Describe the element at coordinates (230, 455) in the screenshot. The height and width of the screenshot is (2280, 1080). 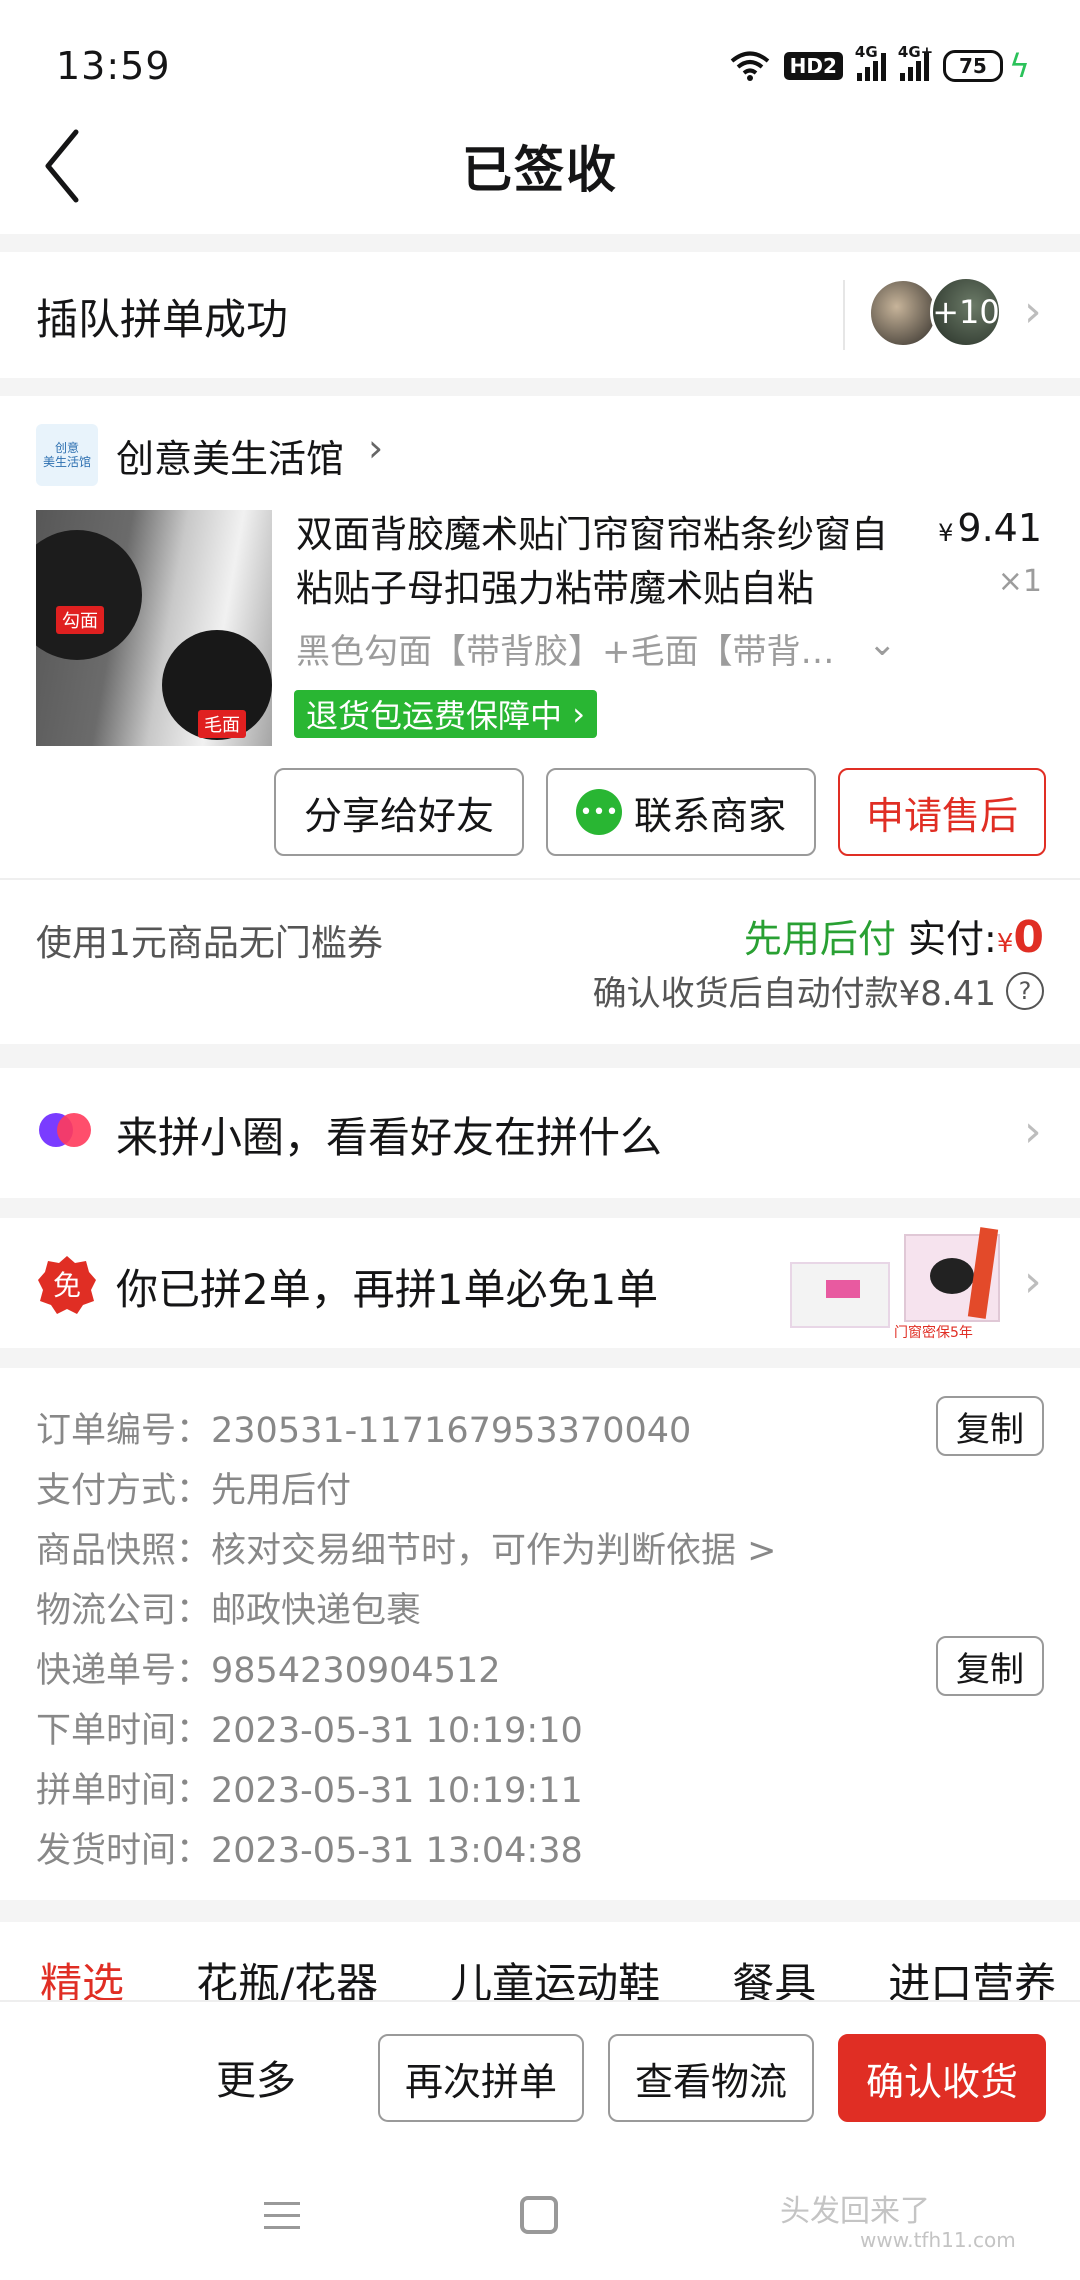
I see `store-name: 创意美生活馆` at that location.